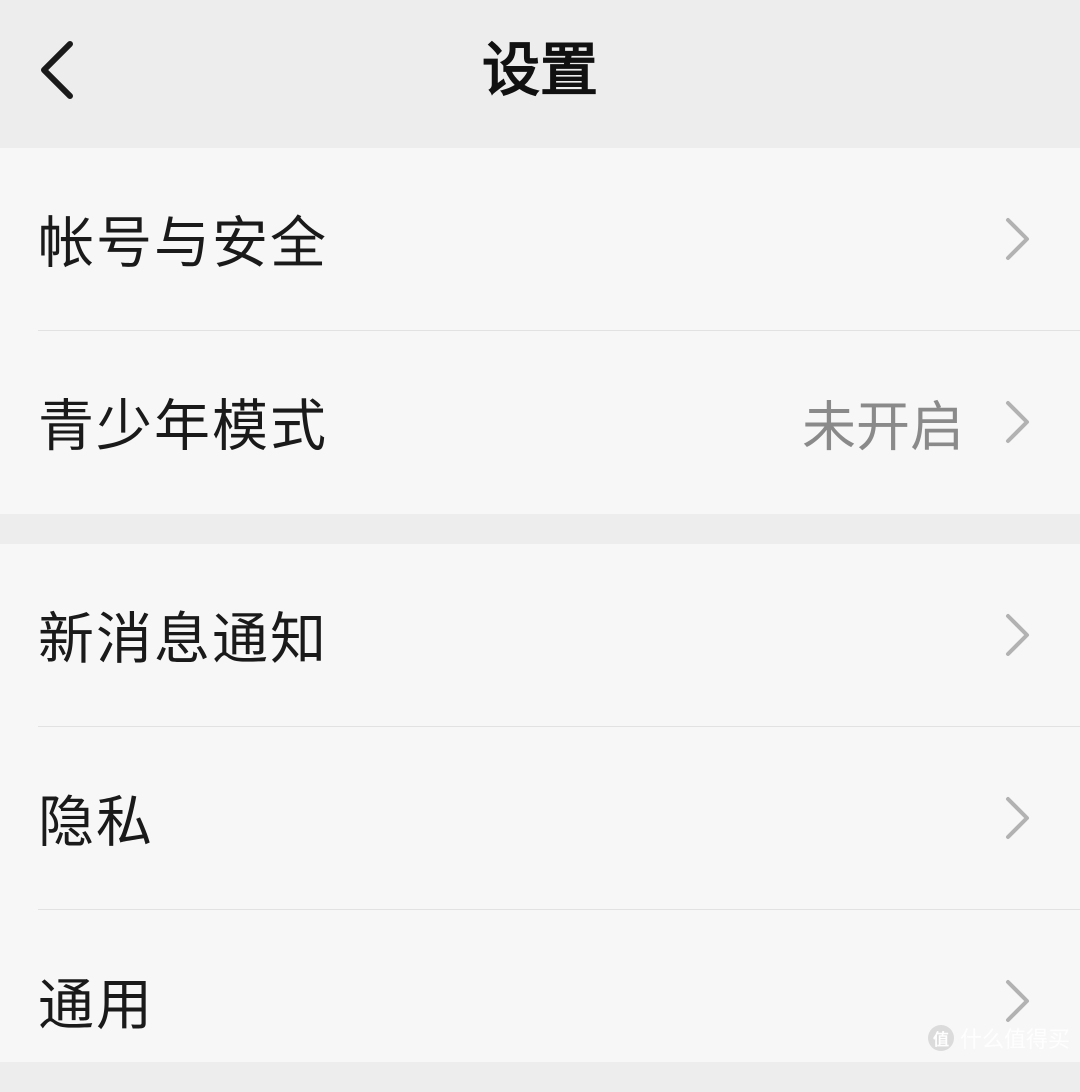  What do you see at coordinates (96, 1006) in the screenshot?
I see `settings-item-label: 通用` at bounding box center [96, 1006].